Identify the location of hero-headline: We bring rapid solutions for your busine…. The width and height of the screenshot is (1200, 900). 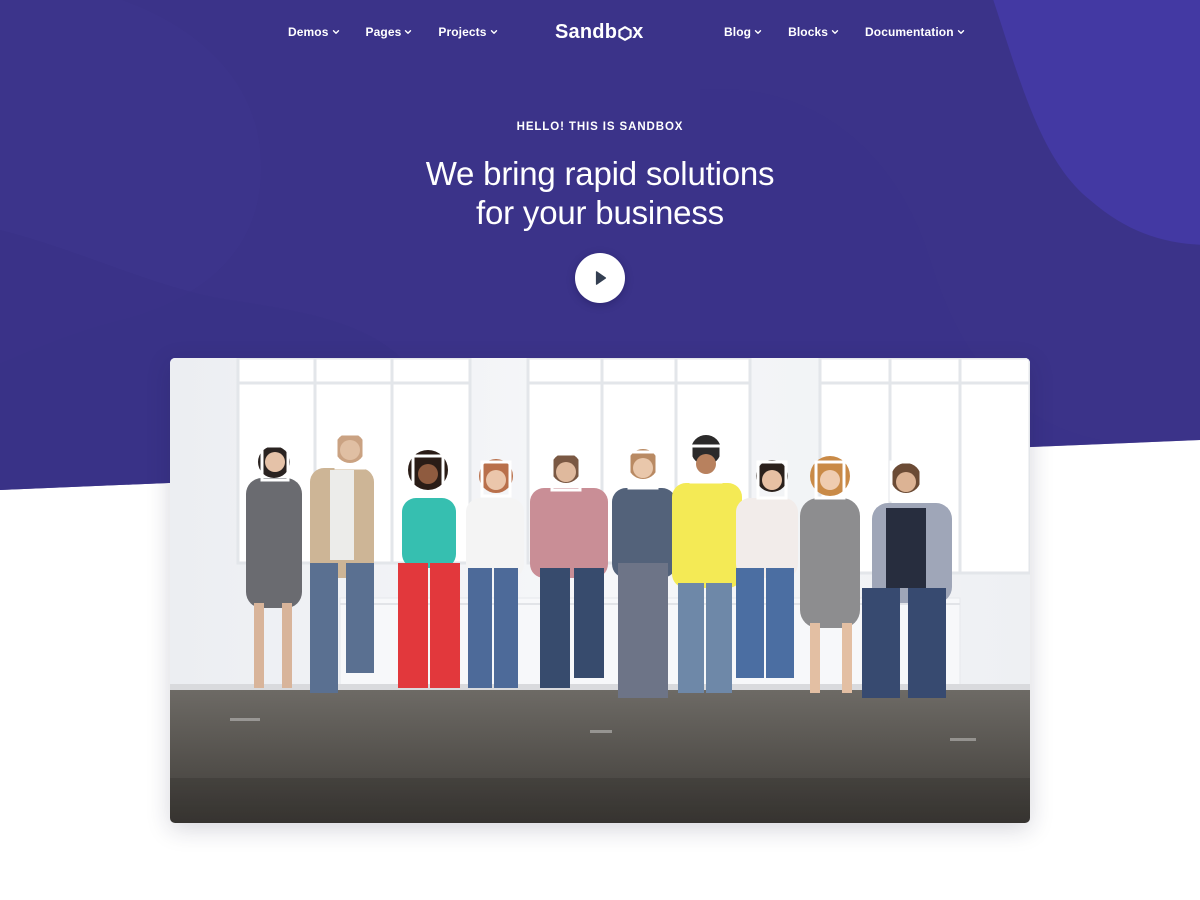
(600, 193).